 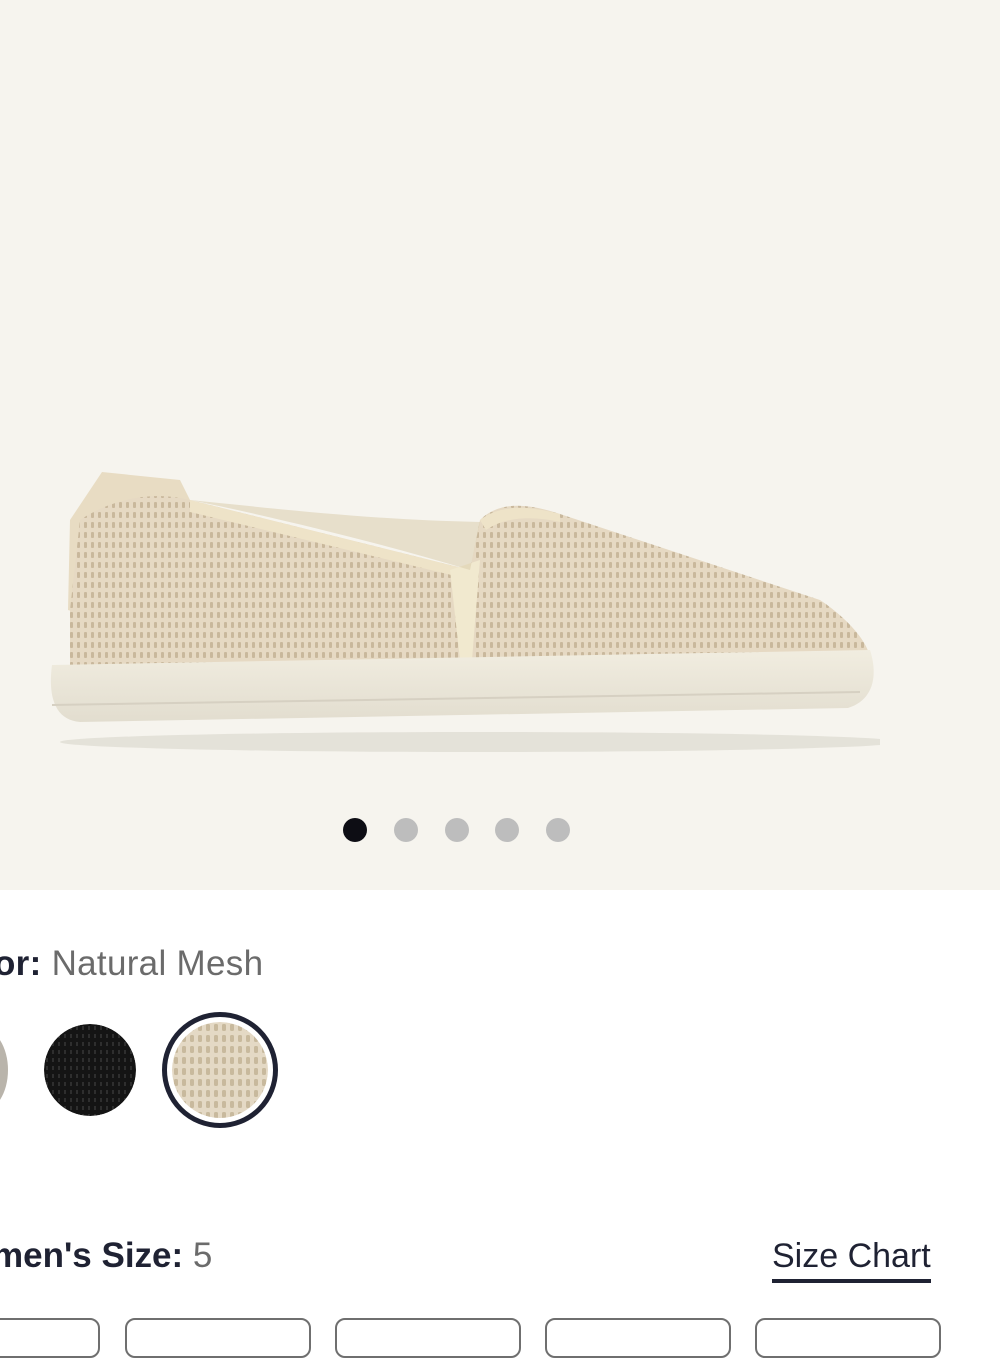 I want to click on size-chart-link: Size Chart, so click(x=851, y=1260).